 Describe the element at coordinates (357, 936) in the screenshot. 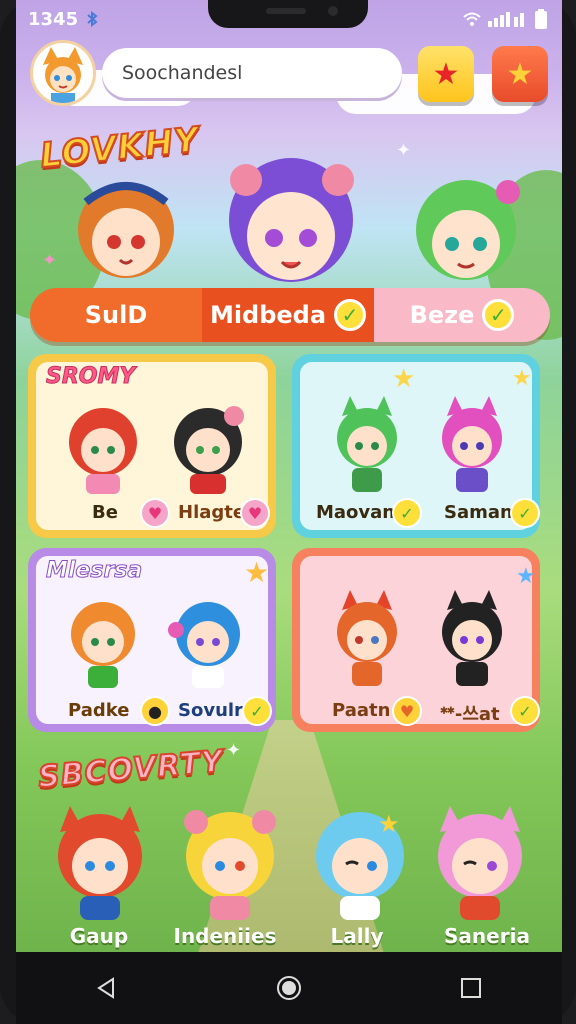

I see `character-name: Lally` at that location.